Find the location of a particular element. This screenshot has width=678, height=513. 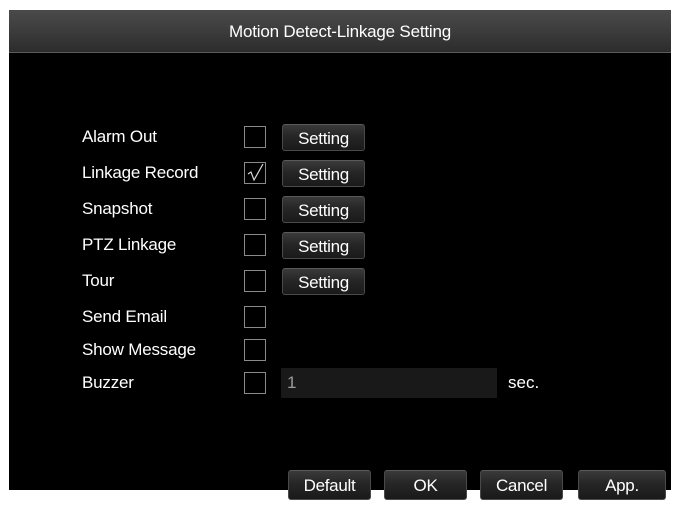

row-snapshot: Snapshot Setting is located at coordinates (340, 209).